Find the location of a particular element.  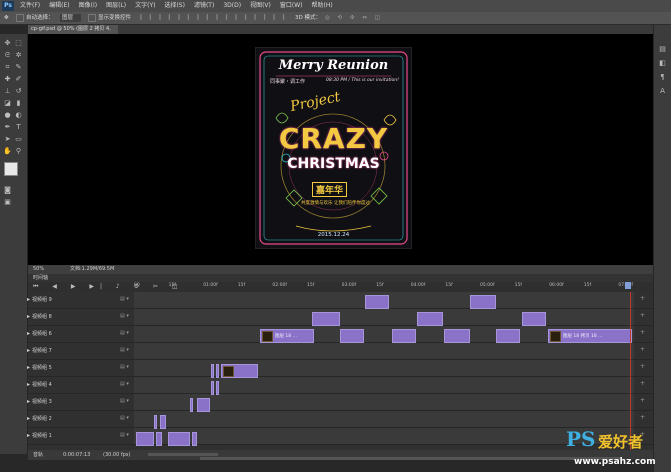

hand-tool-icon: ✋ is located at coordinates (7, 151).